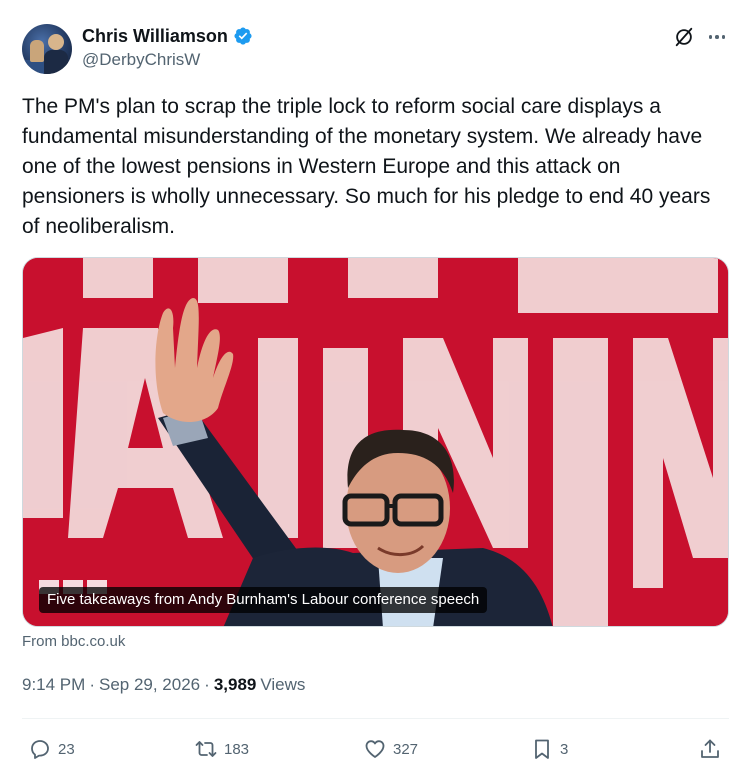  Describe the element at coordinates (66, 749) in the screenshot. I see `reply-count: 23` at that location.